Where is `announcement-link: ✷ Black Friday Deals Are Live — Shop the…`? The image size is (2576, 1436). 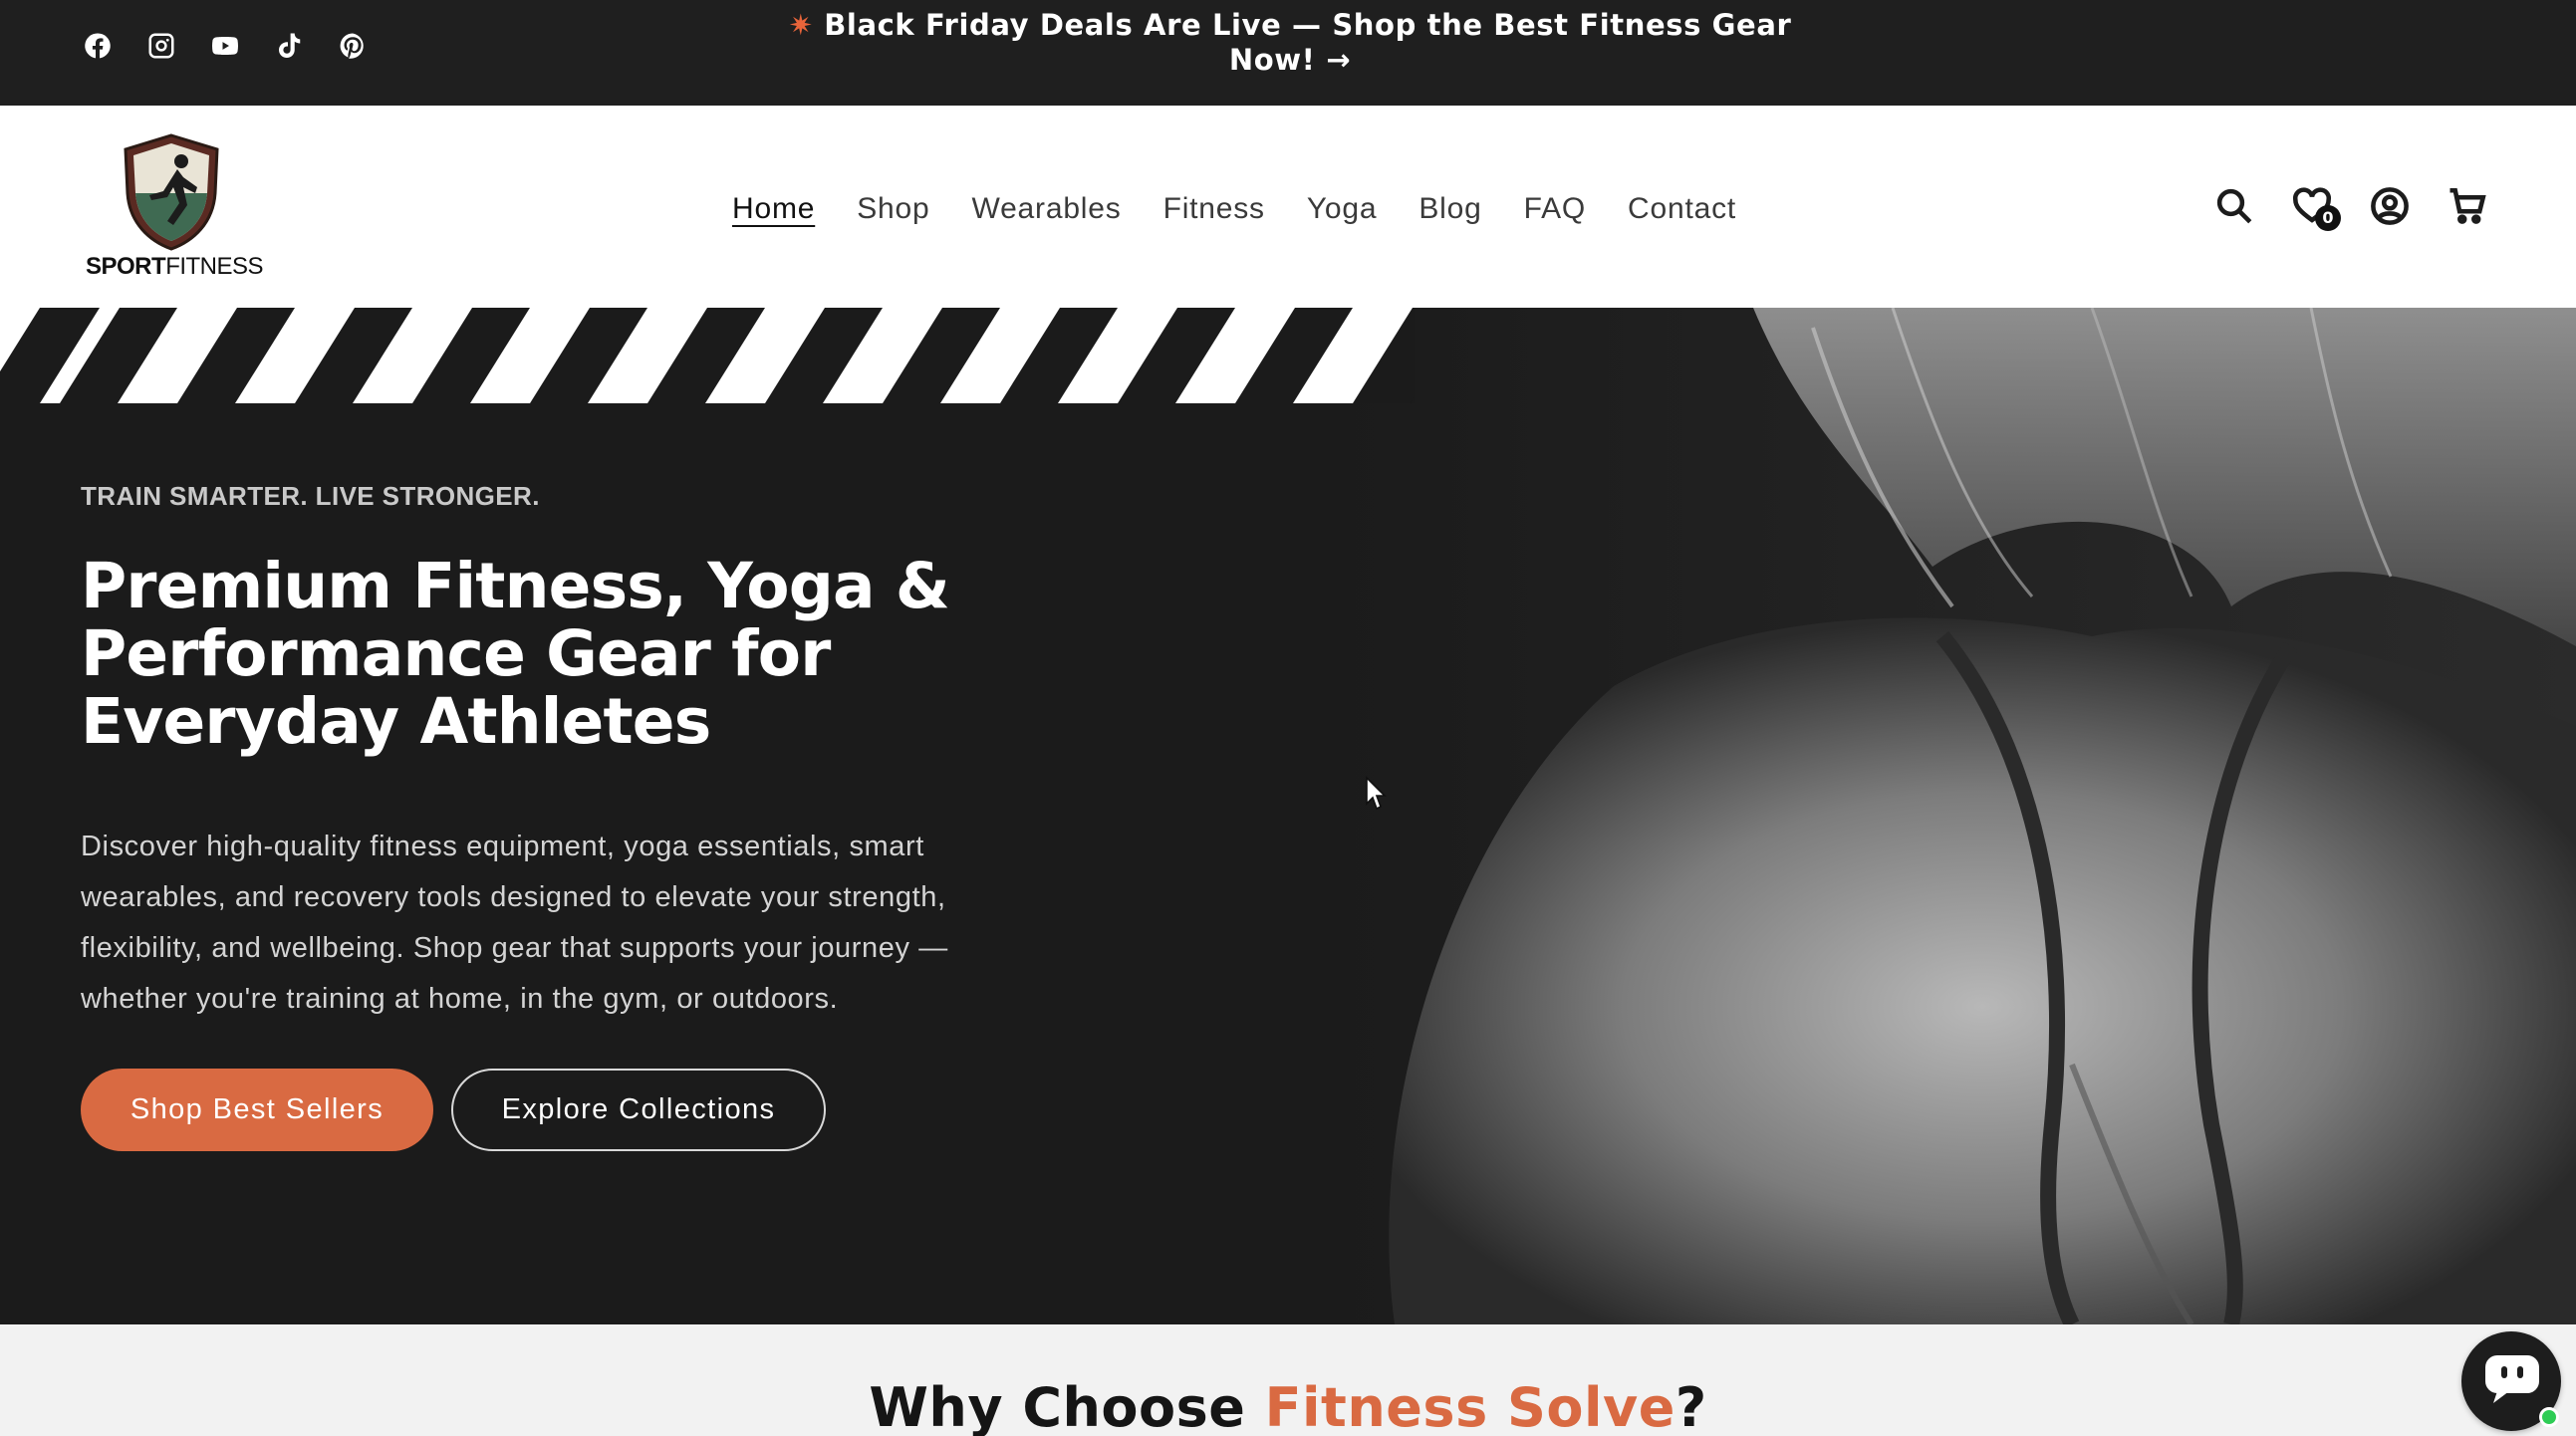
announcement-link: ✷ Black Friday Deals Are Live — Shop the… is located at coordinates (1290, 43).